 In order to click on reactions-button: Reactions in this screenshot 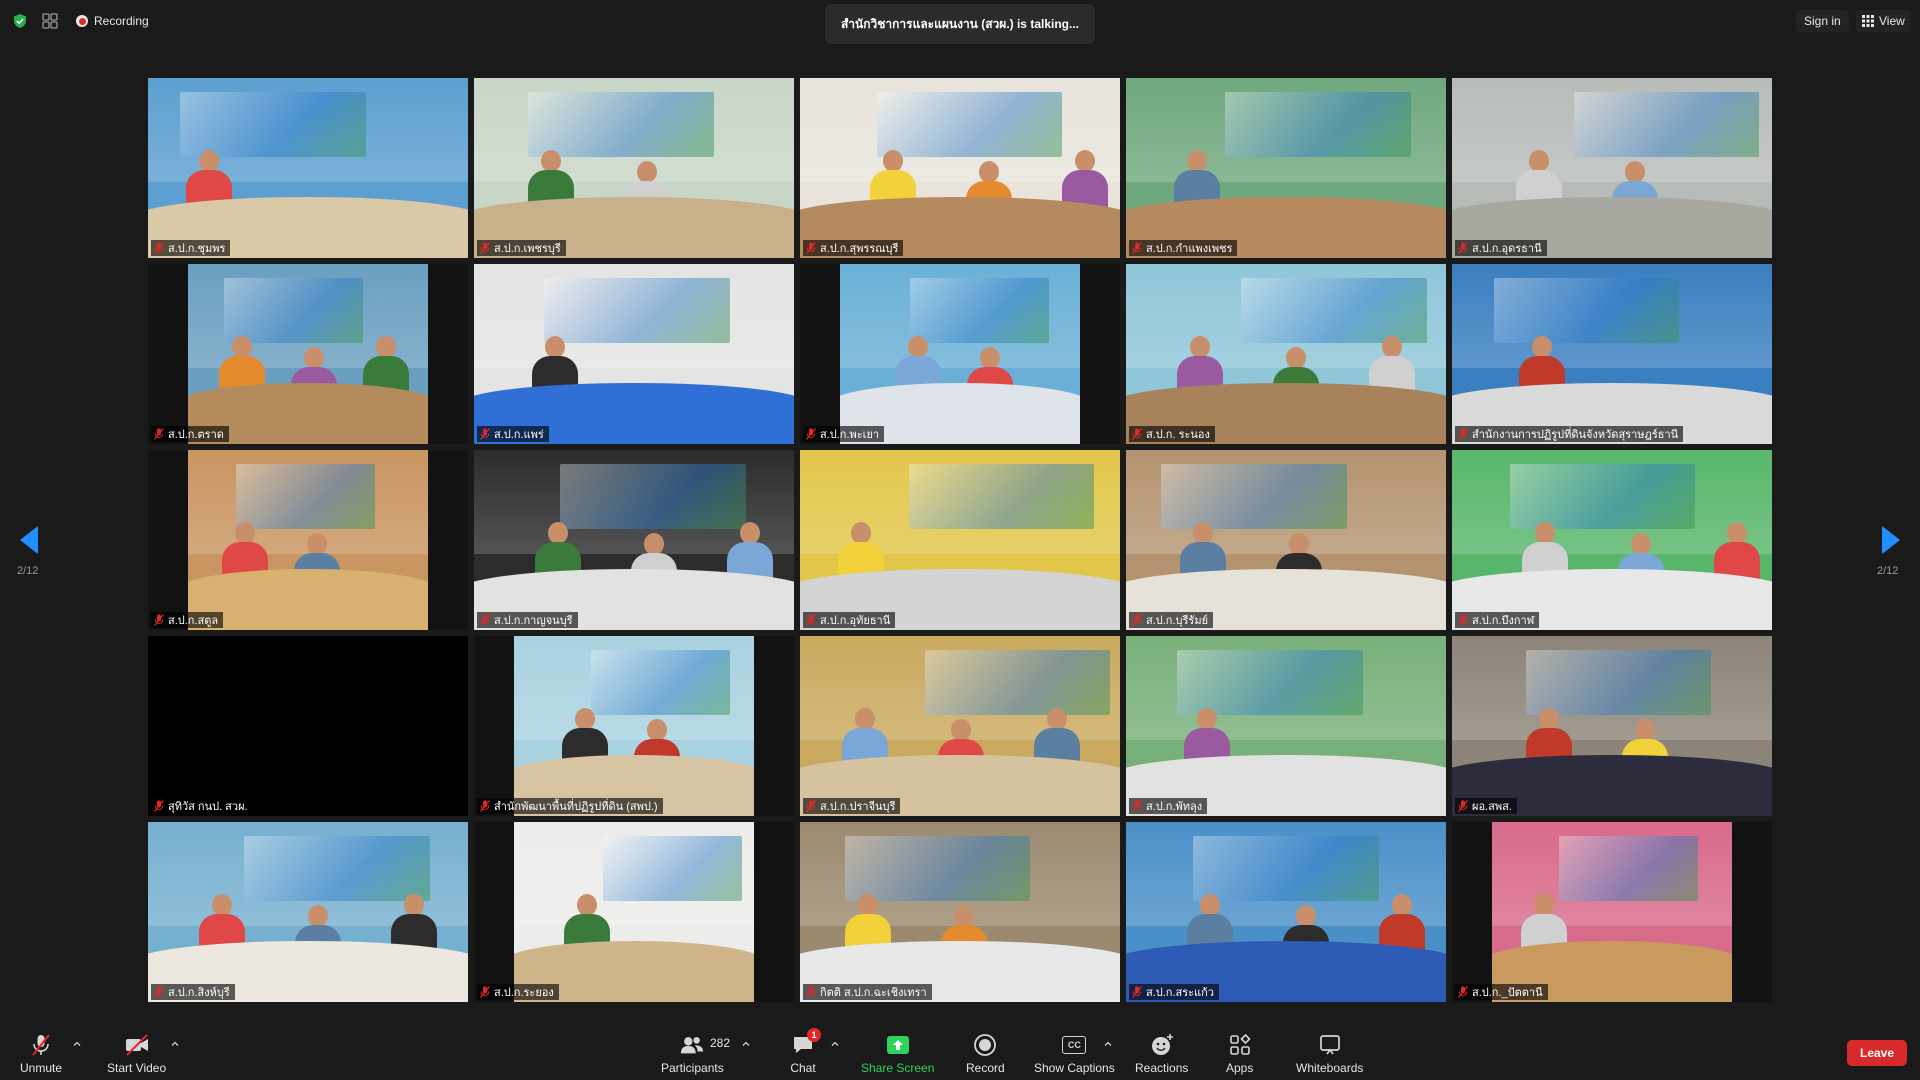, I will do `click(1161, 1055)`.